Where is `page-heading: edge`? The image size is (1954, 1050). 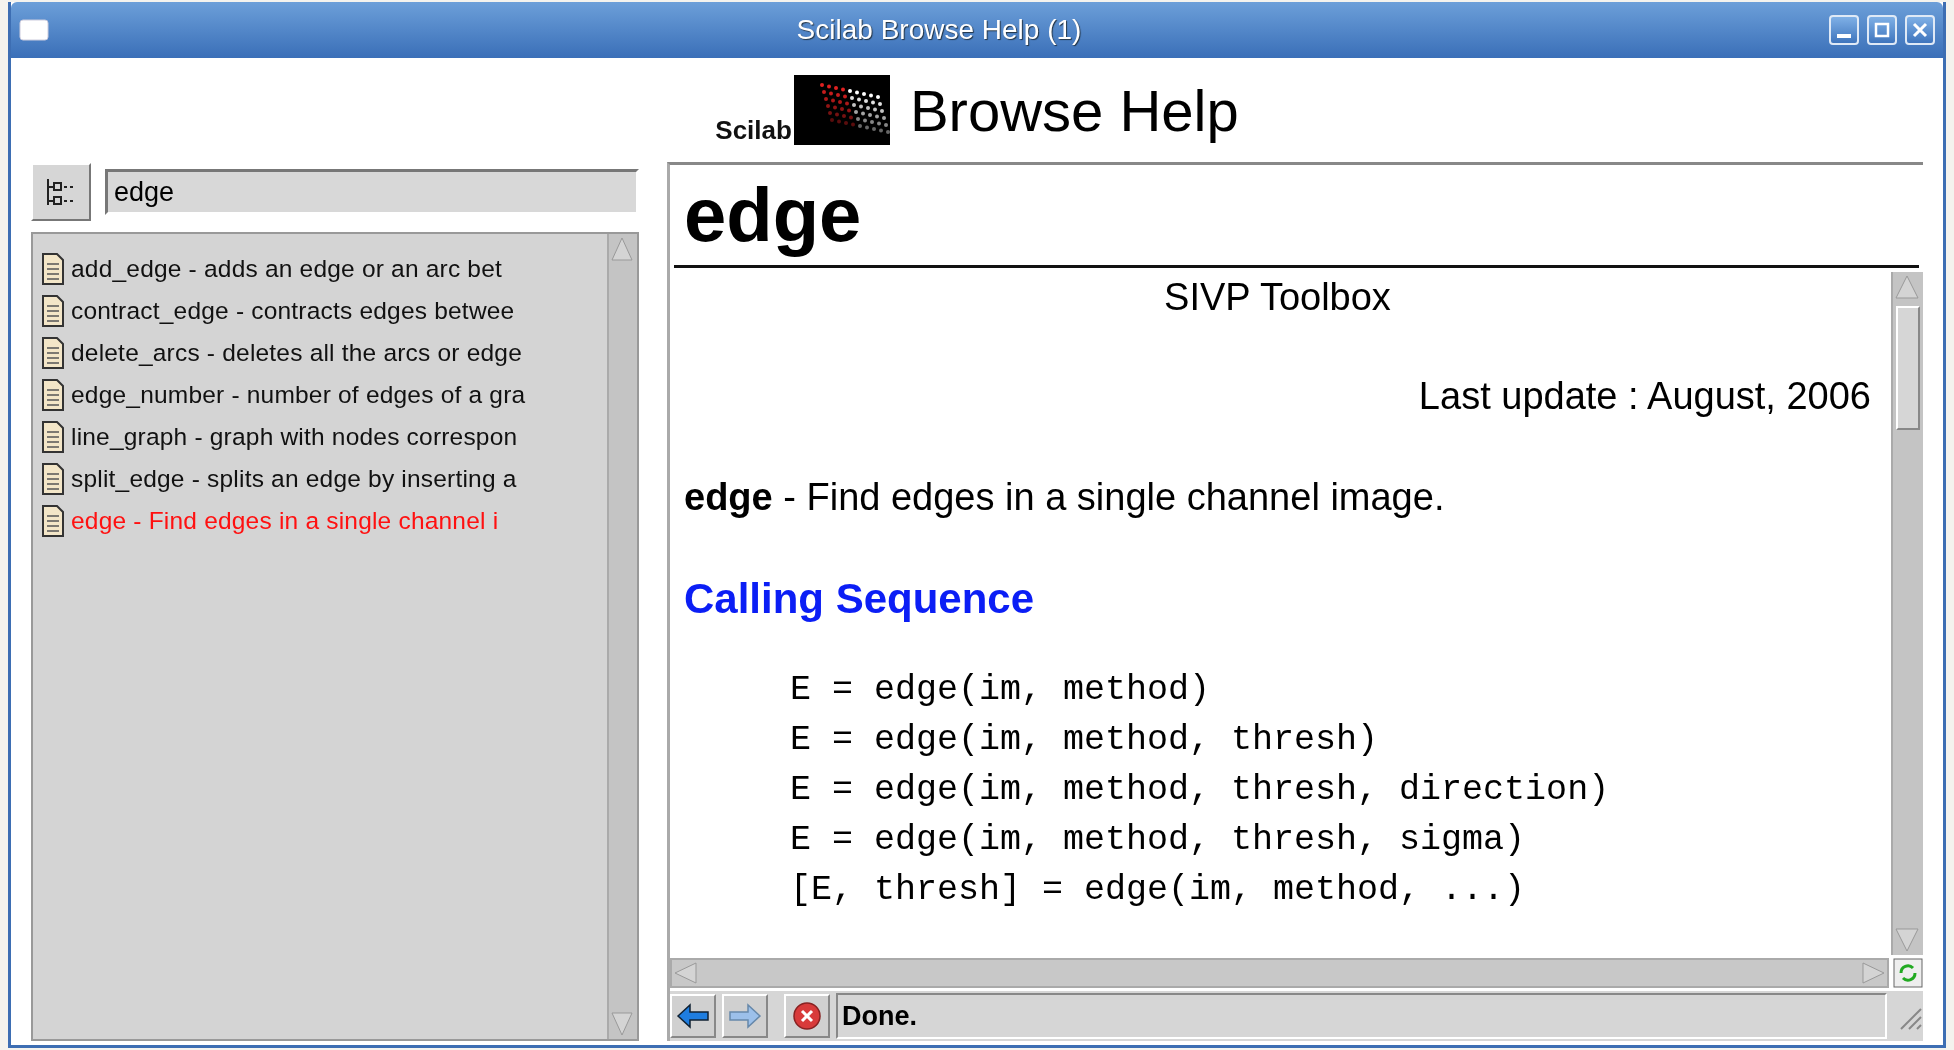 page-heading: edge is located at coordinates (773, 215).